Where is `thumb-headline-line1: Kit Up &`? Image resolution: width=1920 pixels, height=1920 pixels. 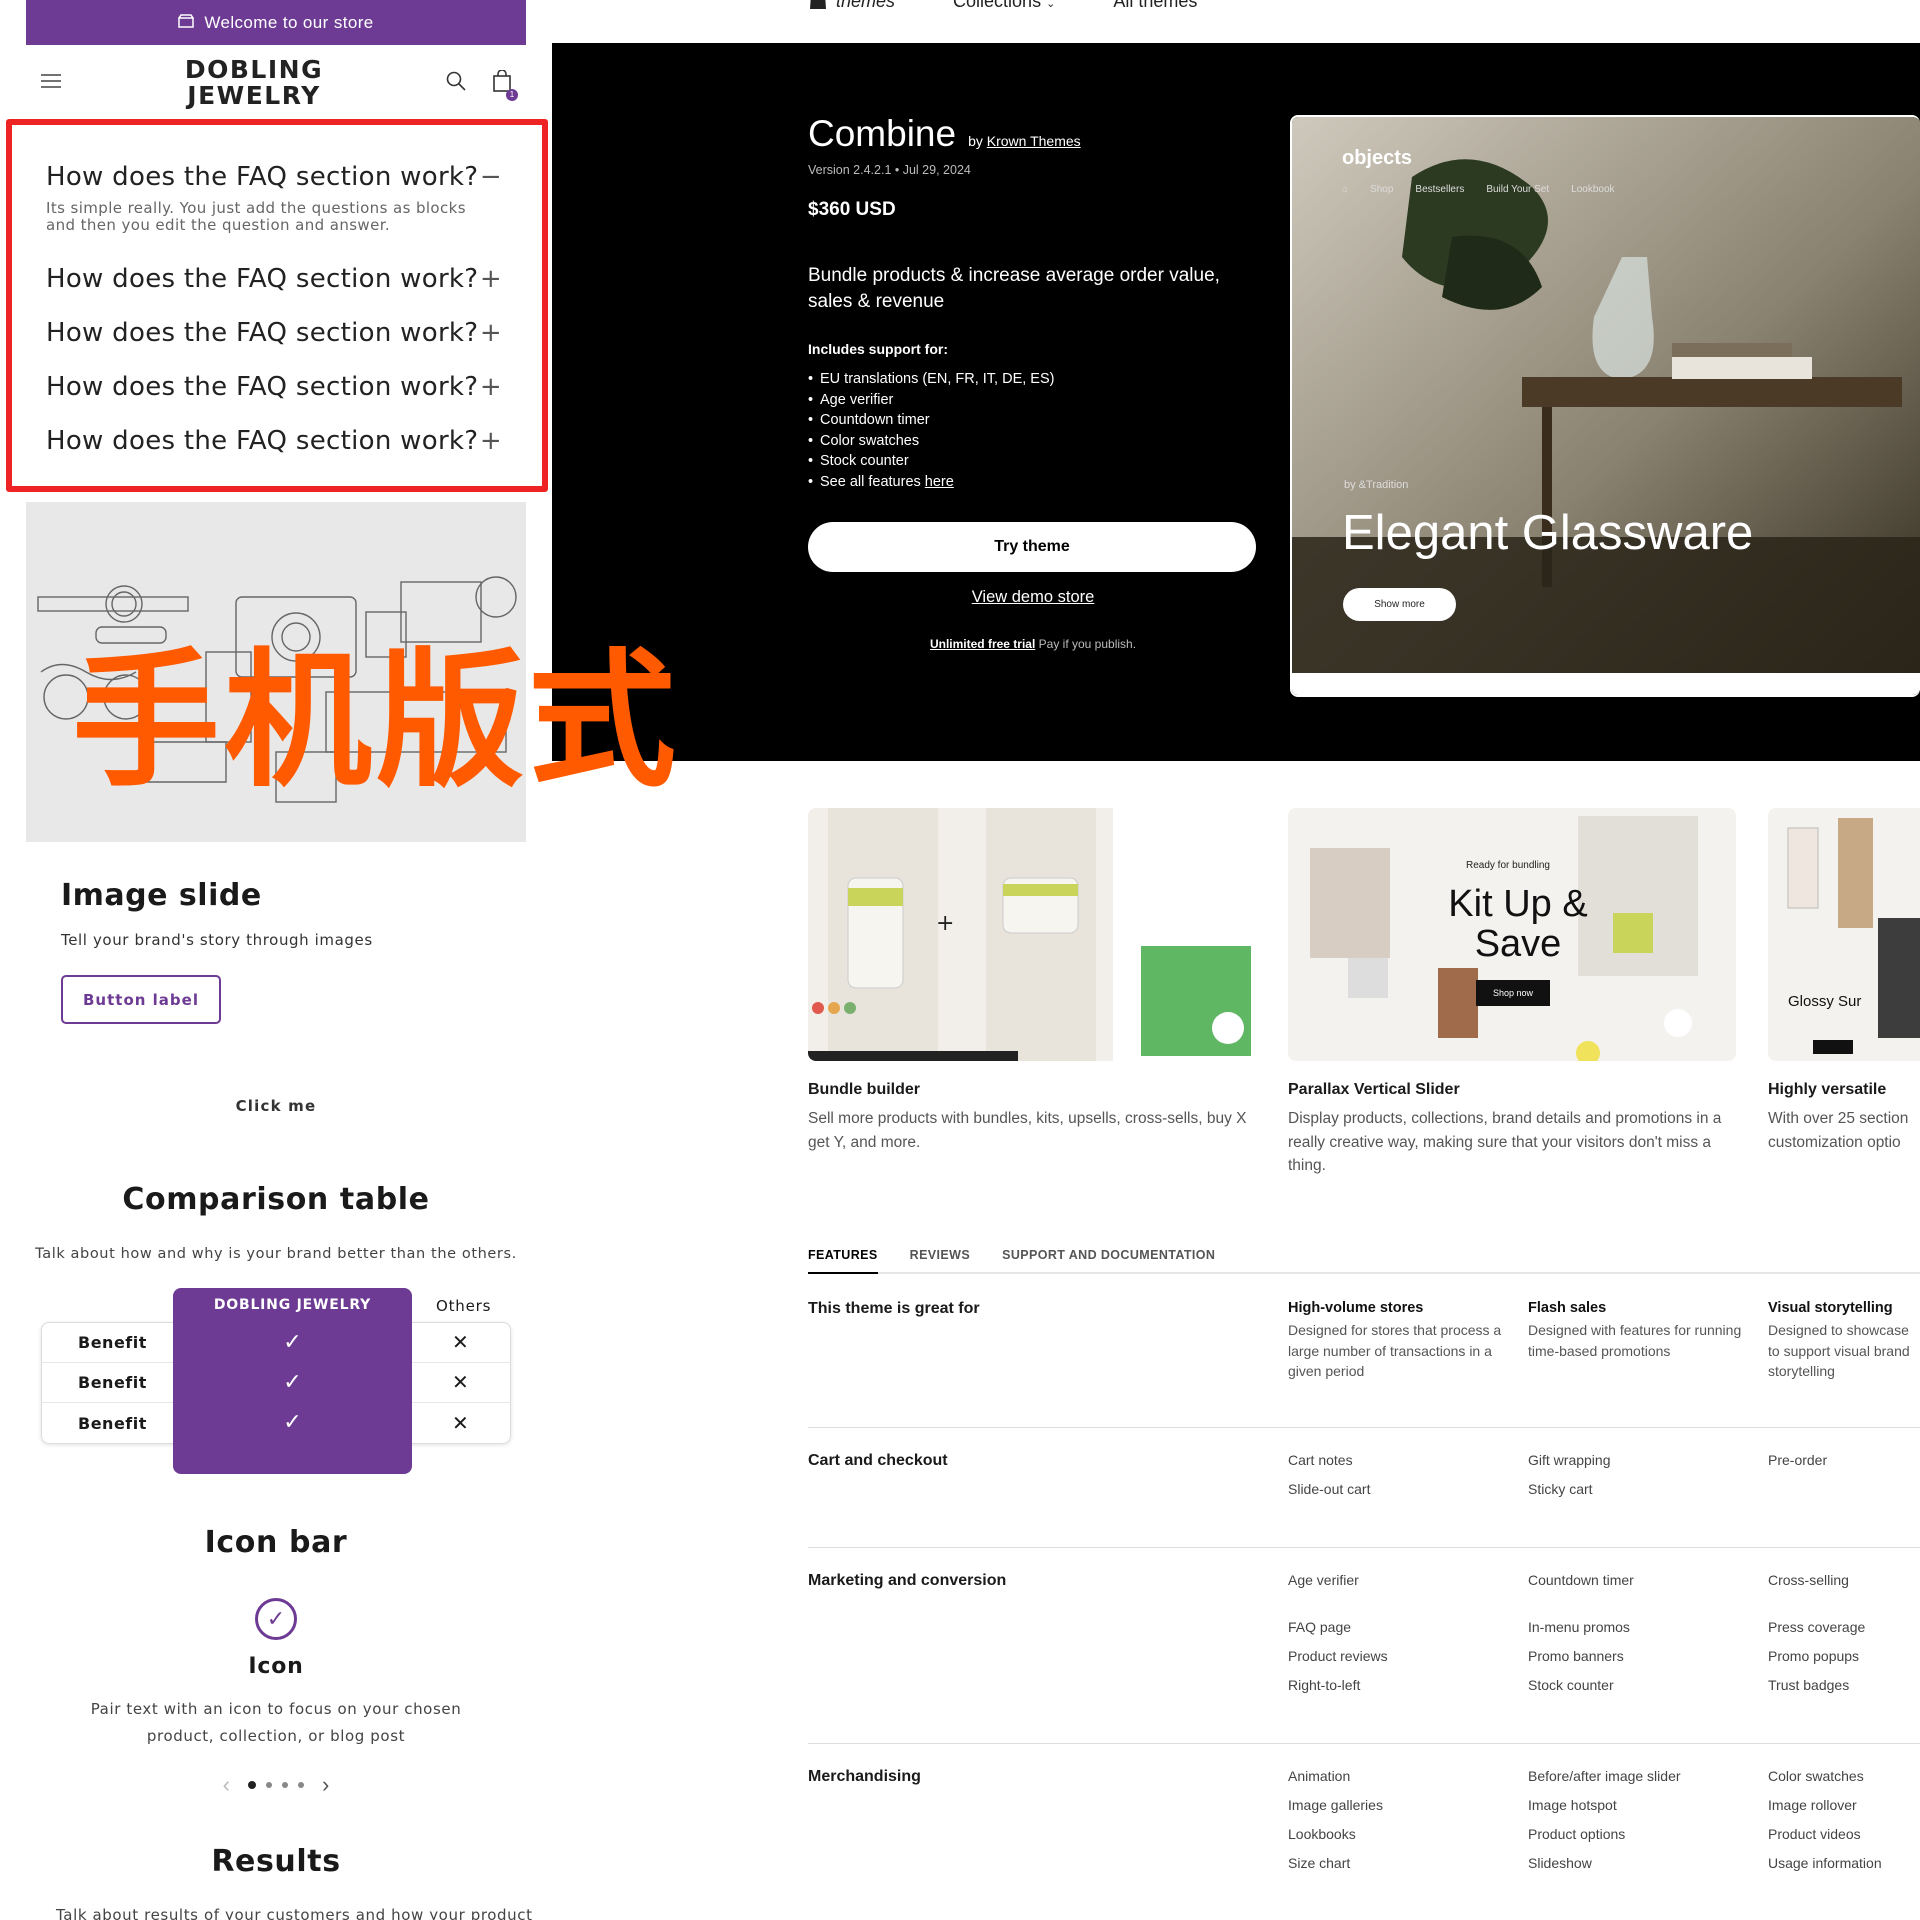
thumb-headline-line1: Kit Up & is located at coordinates (1518, 904).